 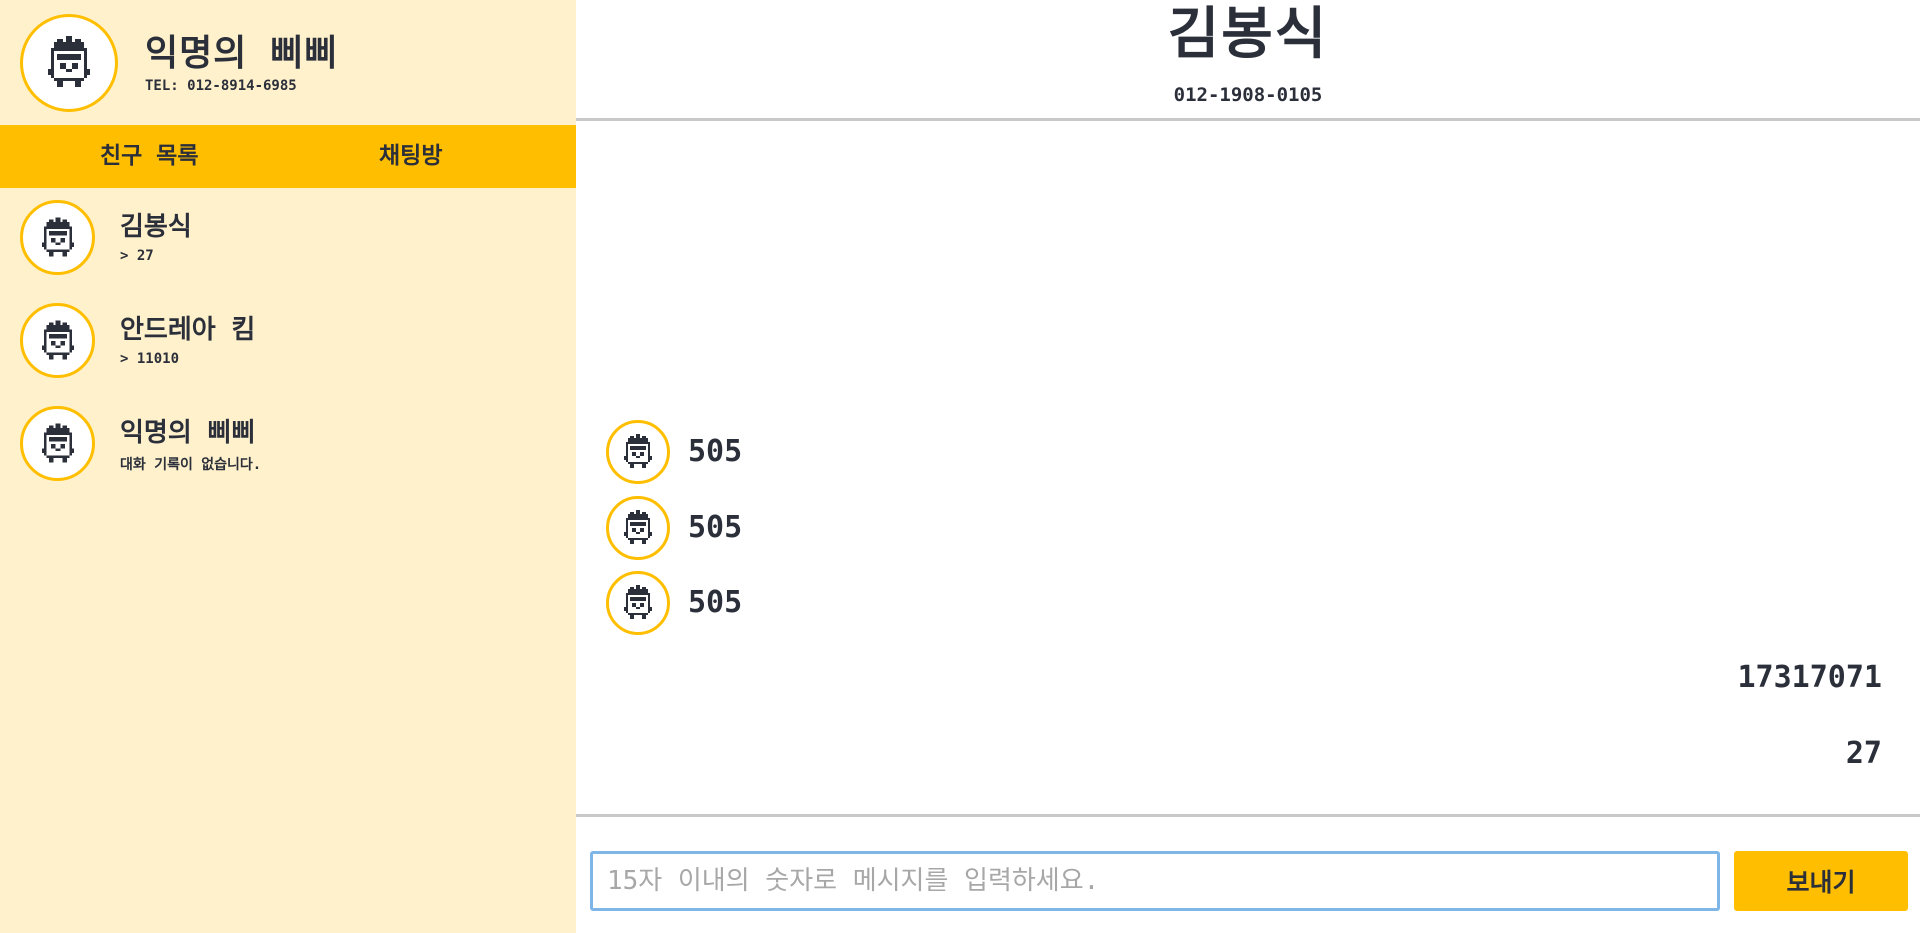 I want to click on chat-header: 김봉식 012-1908-0105, so click(x=1248, y=60).